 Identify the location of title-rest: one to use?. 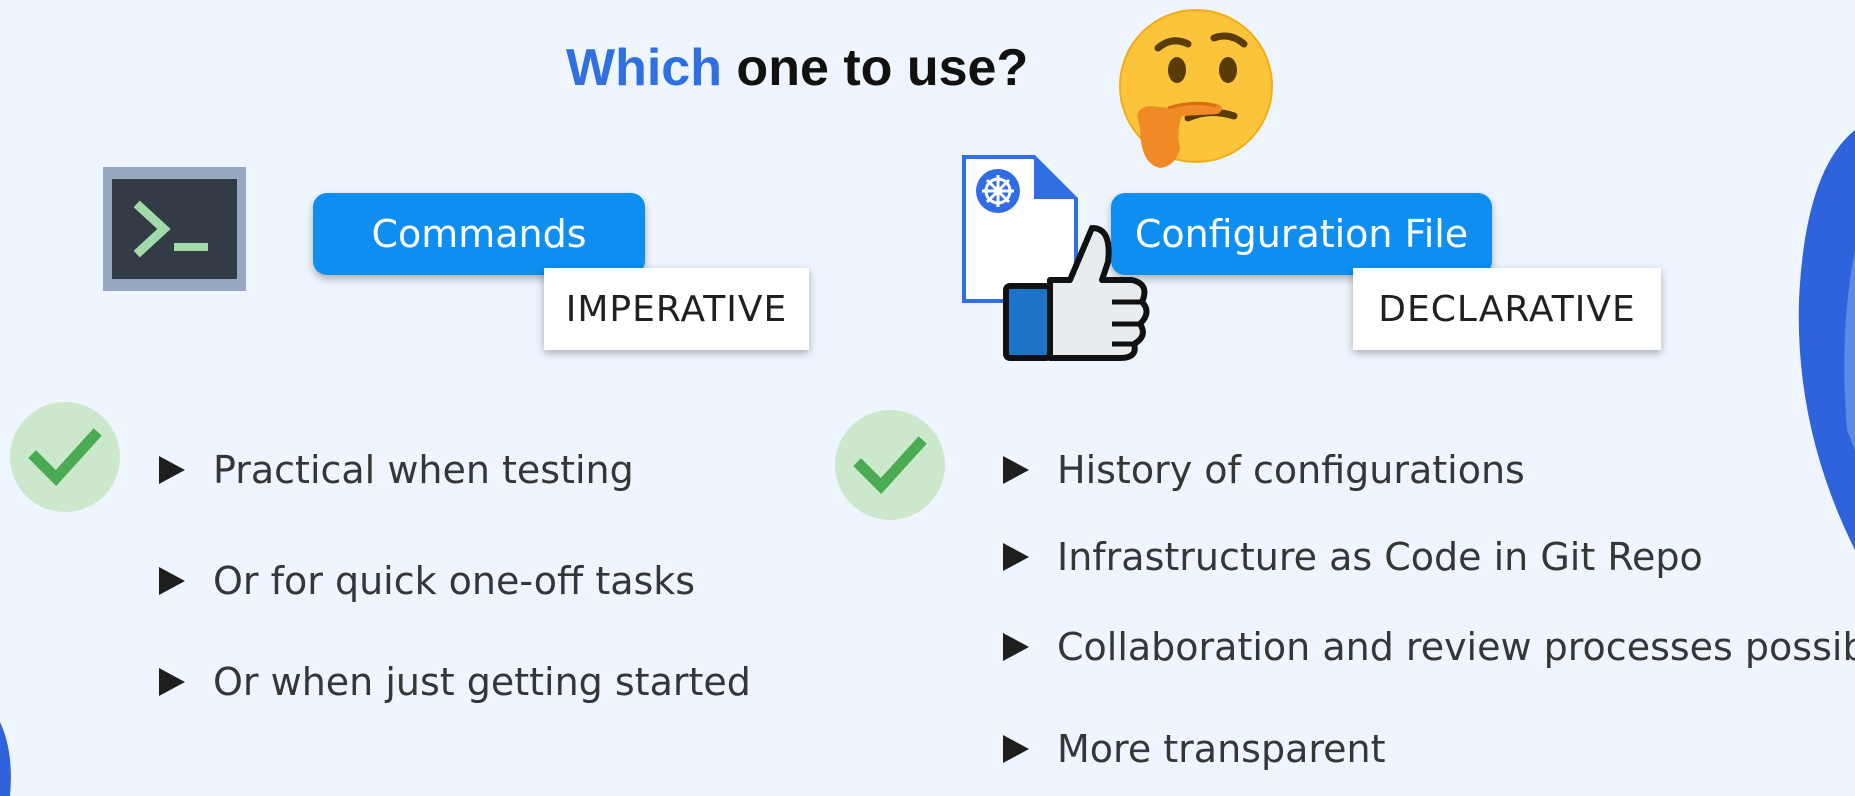
(875, 68).